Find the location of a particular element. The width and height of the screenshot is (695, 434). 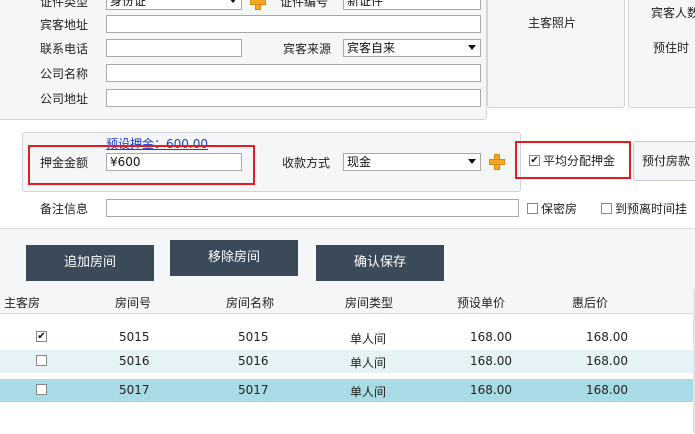

confidential-room-checkbox is located at coordinates (532, 208).